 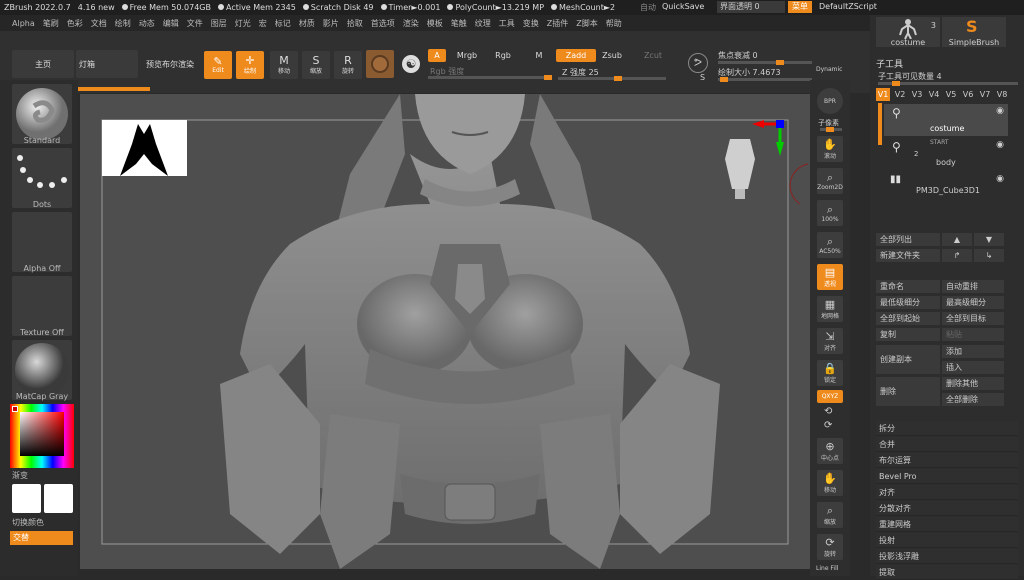 I want to click on menu-item: Z脚本, so click(x=586, y=23).